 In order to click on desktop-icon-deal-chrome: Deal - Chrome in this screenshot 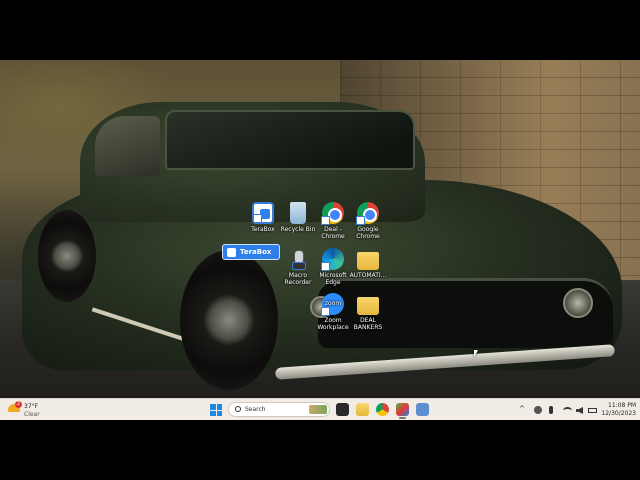, I will do `click(333, 221)`.